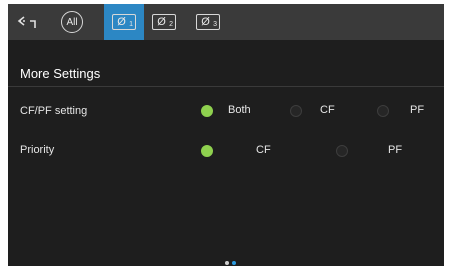 Image resolution: width=450 pixels, height=267 pixels. I want to click on cfpf-option-label: Both, so click(239, 110).